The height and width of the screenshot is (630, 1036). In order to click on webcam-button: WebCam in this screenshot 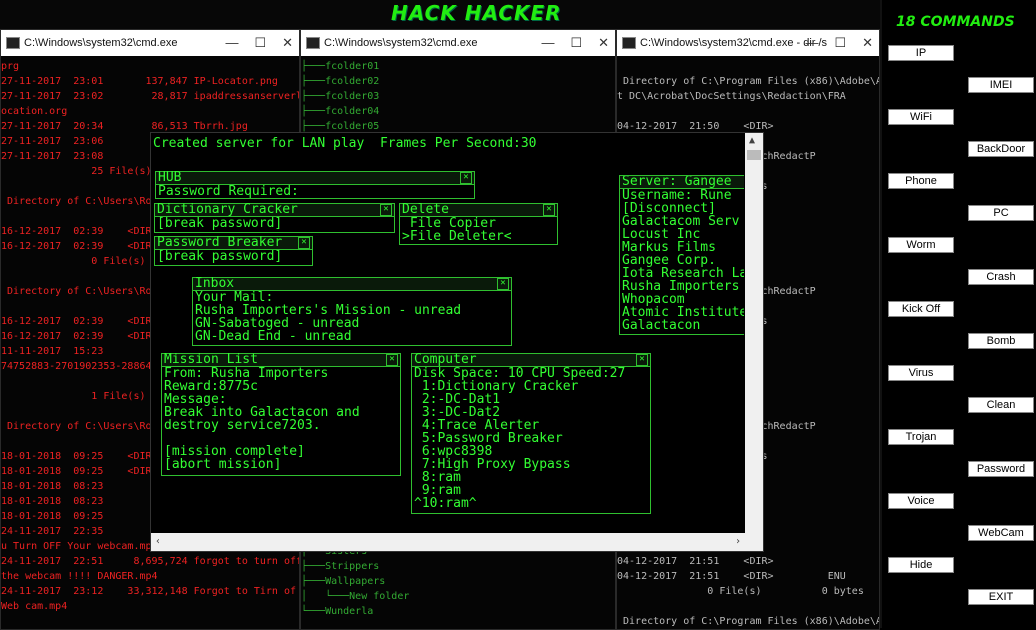, I will do `click(1001, 533)`.